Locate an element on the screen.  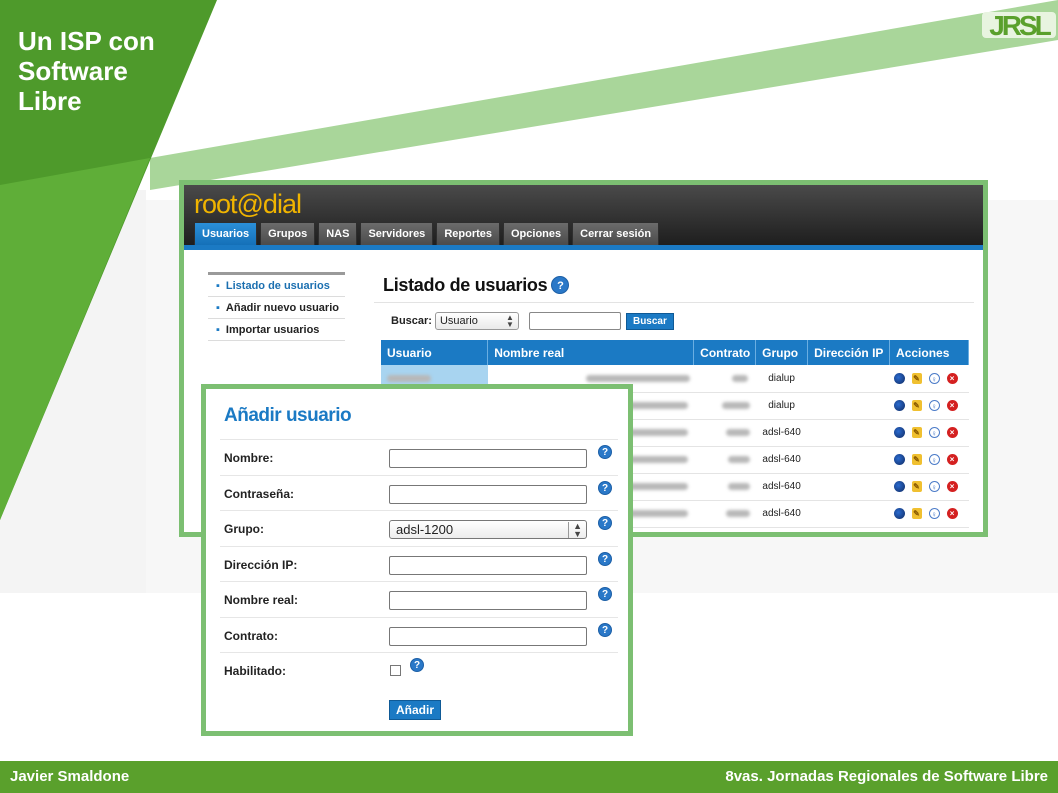
title-divider is located at coordinates (674, 302).